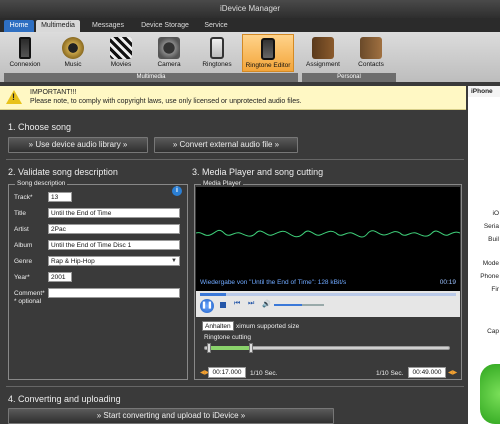  What do you see at coordinates (53, 92) in the screenshot?
I see `notice-title: IMPORTANT!!!` at bounding box center [53, 92].